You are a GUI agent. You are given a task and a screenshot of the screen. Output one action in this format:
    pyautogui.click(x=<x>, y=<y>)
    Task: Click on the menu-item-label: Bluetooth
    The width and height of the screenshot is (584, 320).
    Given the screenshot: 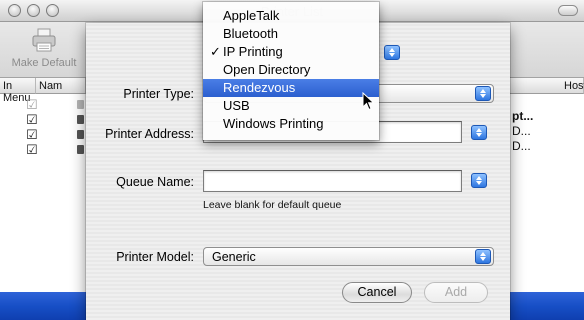 What is the action you would take?
    pyautogui.click(x=250, y=33)
    